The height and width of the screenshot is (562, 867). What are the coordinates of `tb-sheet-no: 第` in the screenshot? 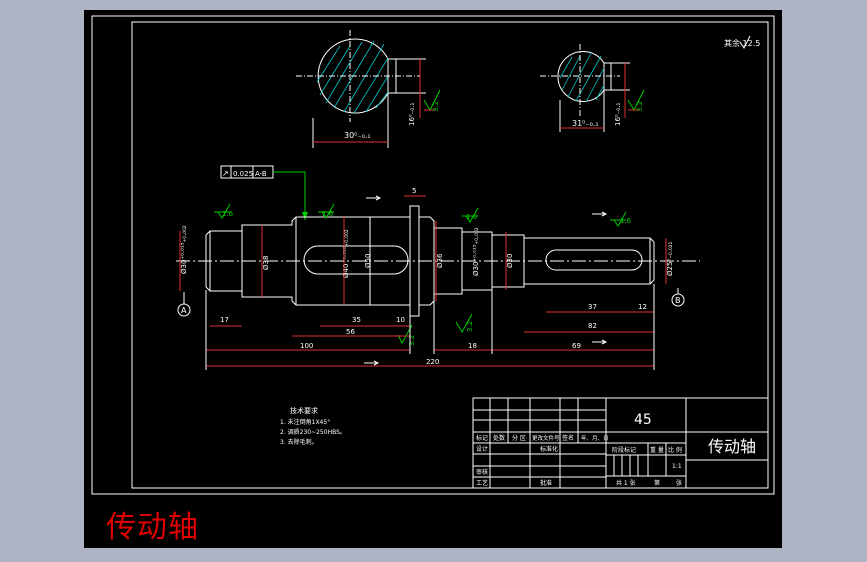 It's located at (657, 483).